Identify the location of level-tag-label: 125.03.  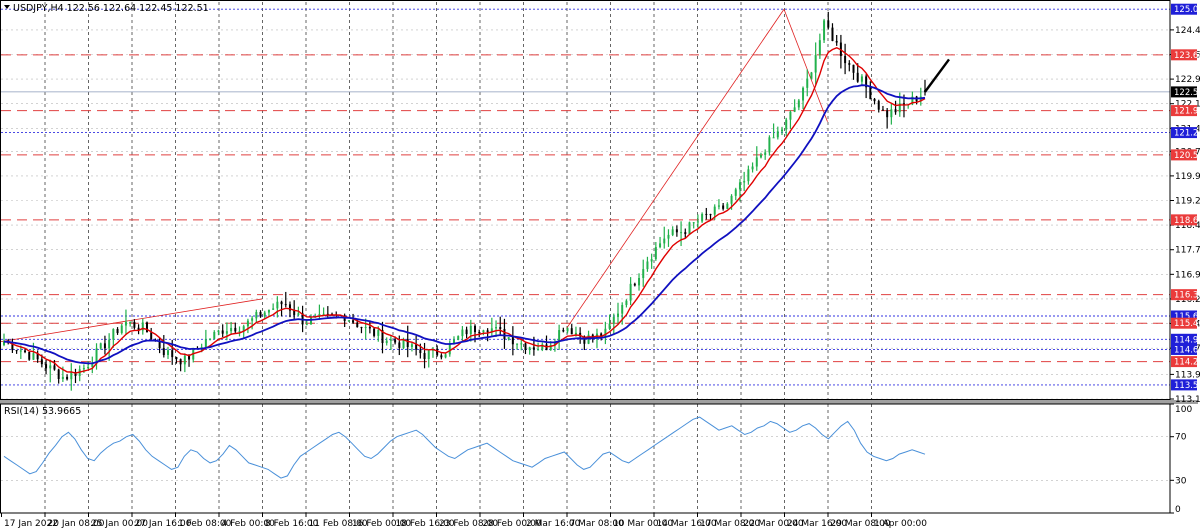
(1187, 10).